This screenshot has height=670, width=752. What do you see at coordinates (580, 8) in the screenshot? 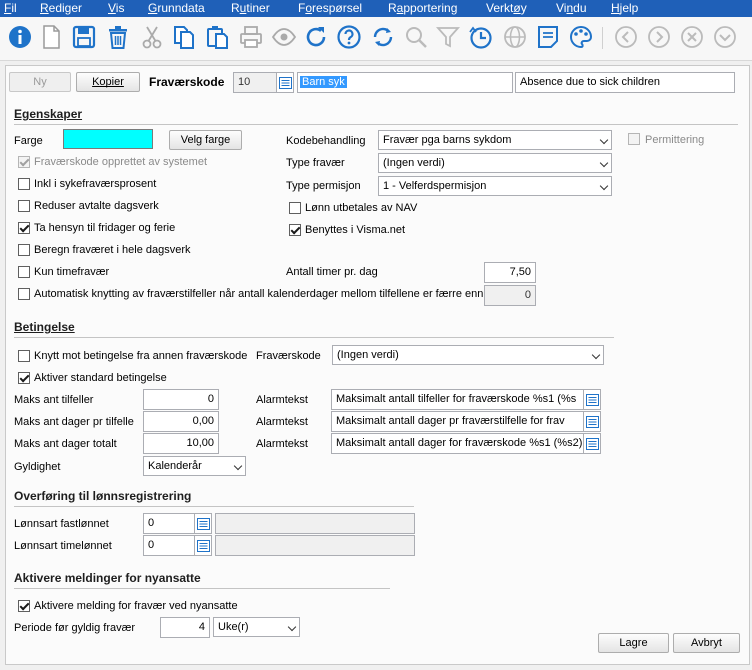
I see `menu-item-text: du` at bounding box center [580, 8].